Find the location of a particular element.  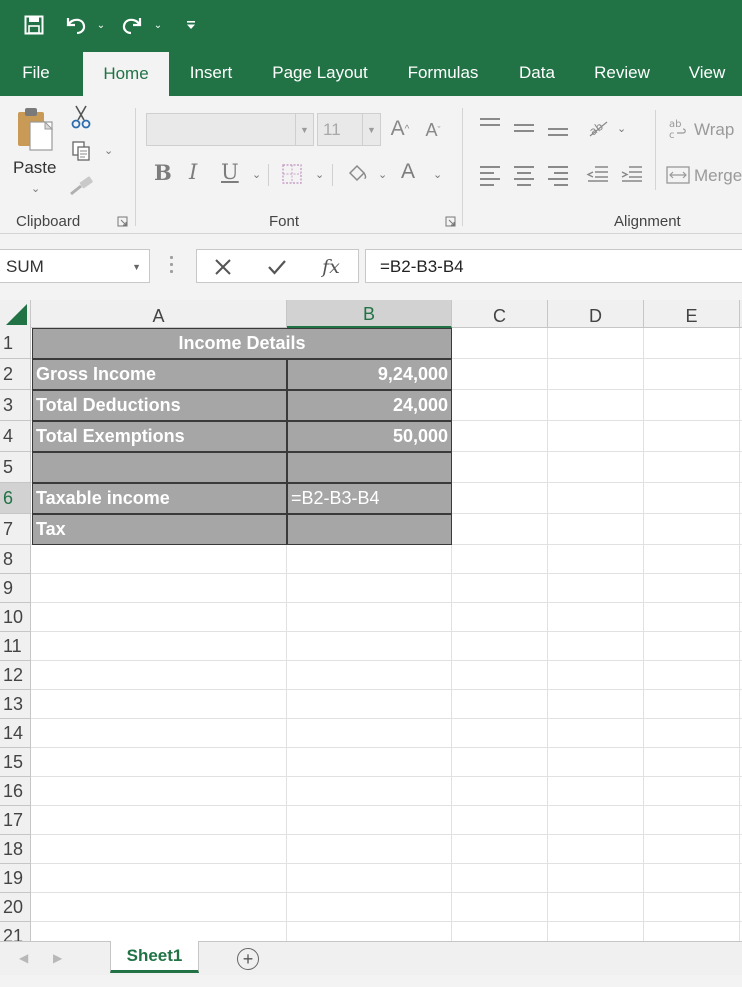

tab-formulas: Formulas is located at coordinates (443, 73).